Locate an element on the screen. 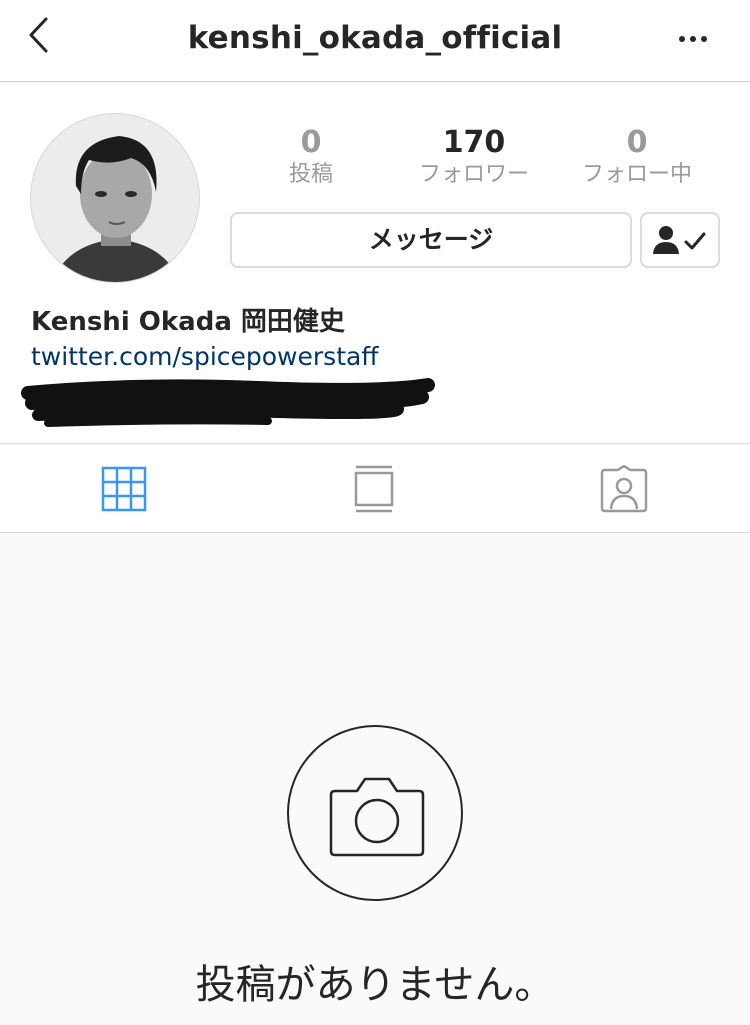 This screenshot has height=1025, width=750. tab-feed is located at coordinates (375, 489).